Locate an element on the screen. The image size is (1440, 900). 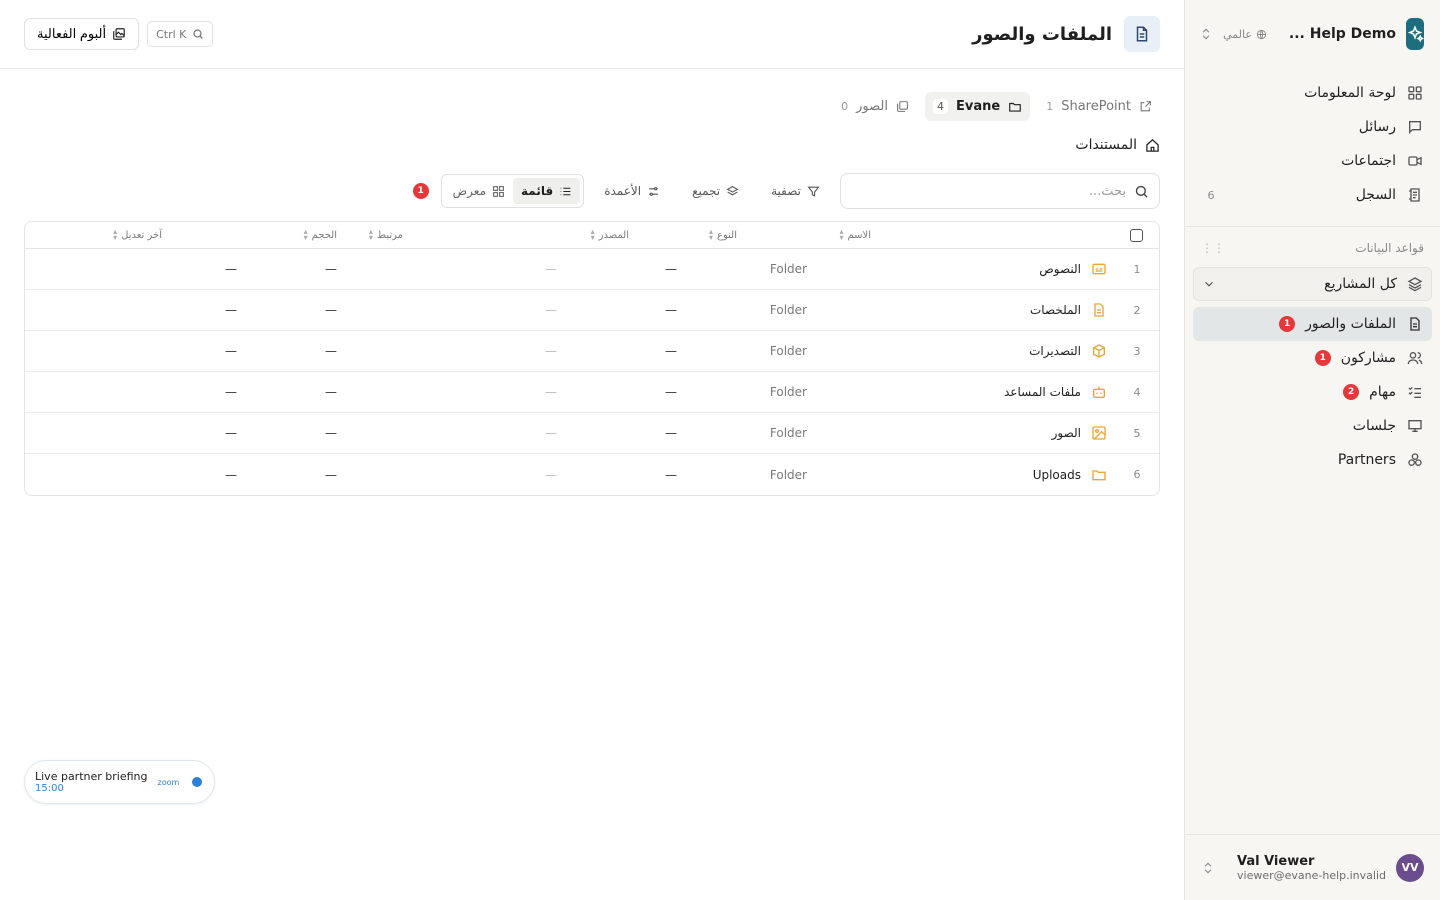
db-item-files: الملفات والصور 1 is located at coordinates (1312, 324).